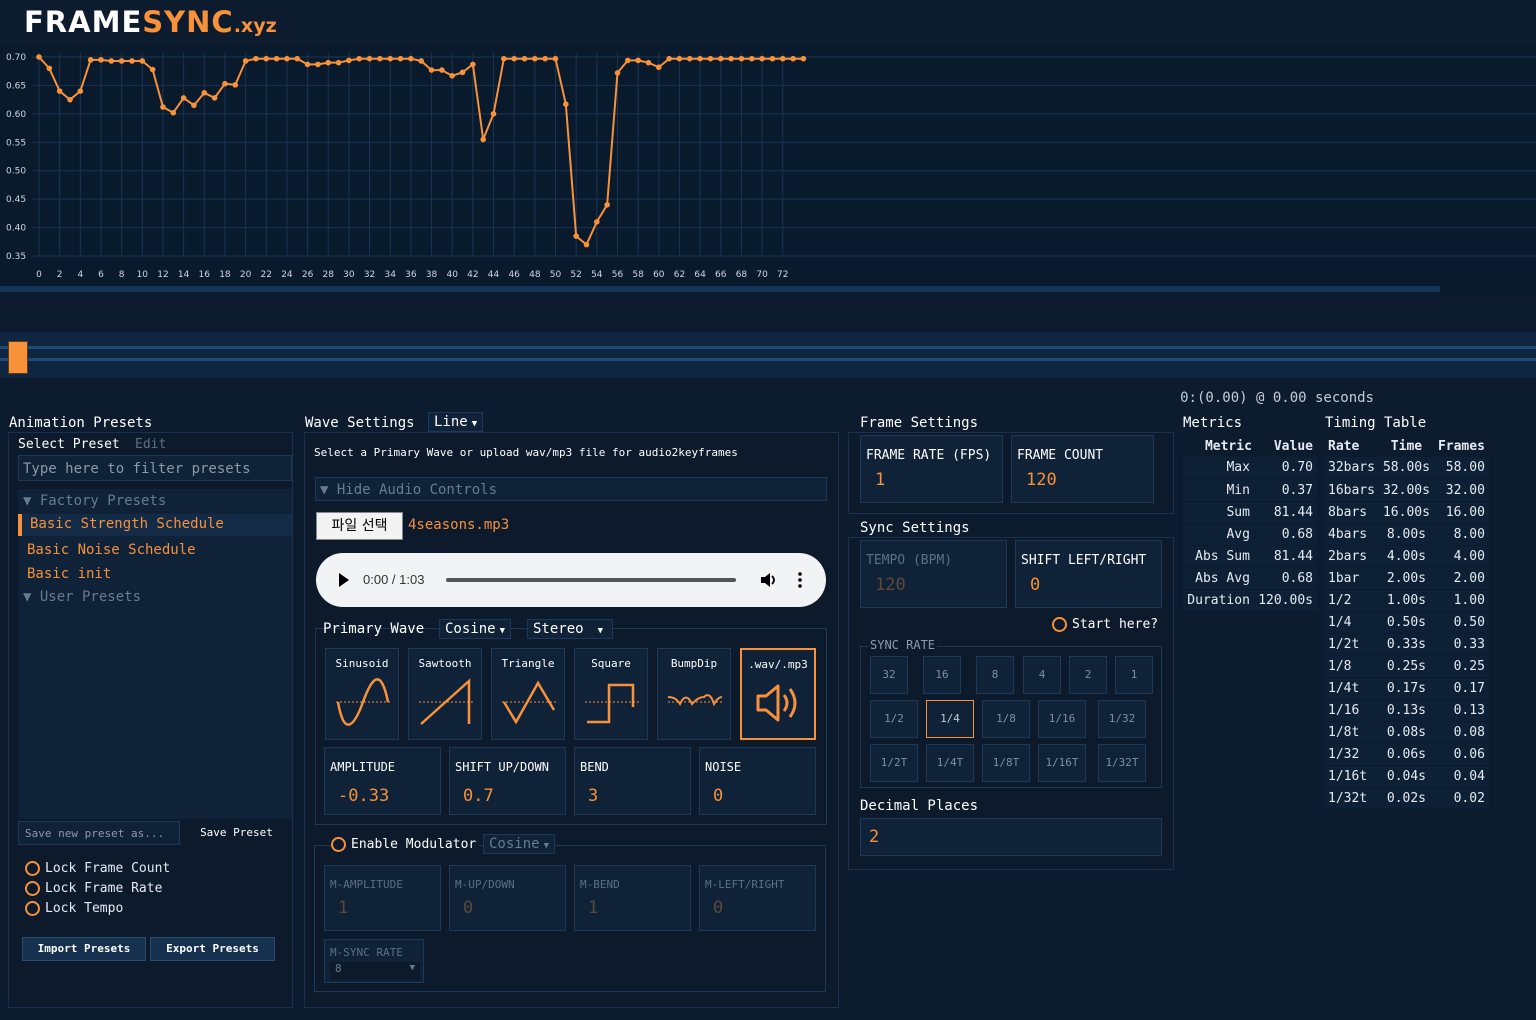 This screenshot has width=1536, height=1020. What do you see at coordinates (1122, 719) in the screenshot?
I see `sync-rate-button: 1/32` at bounding box center [1122, 719].